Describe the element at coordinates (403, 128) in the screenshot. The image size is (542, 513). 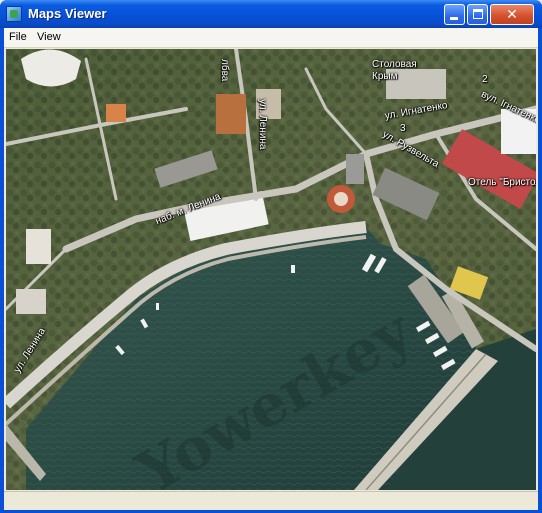
I see `label-ignatenko-num: 3` at that location.